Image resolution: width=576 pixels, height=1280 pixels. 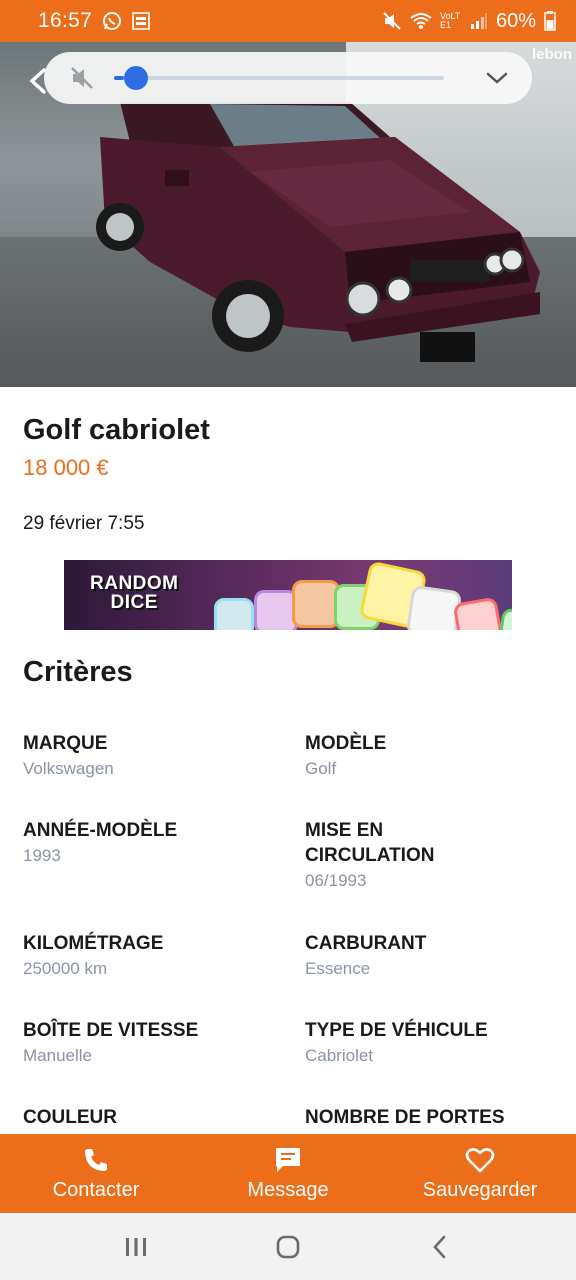 I want to click on contact-label: Contacter, so click(x=96, y=1190).